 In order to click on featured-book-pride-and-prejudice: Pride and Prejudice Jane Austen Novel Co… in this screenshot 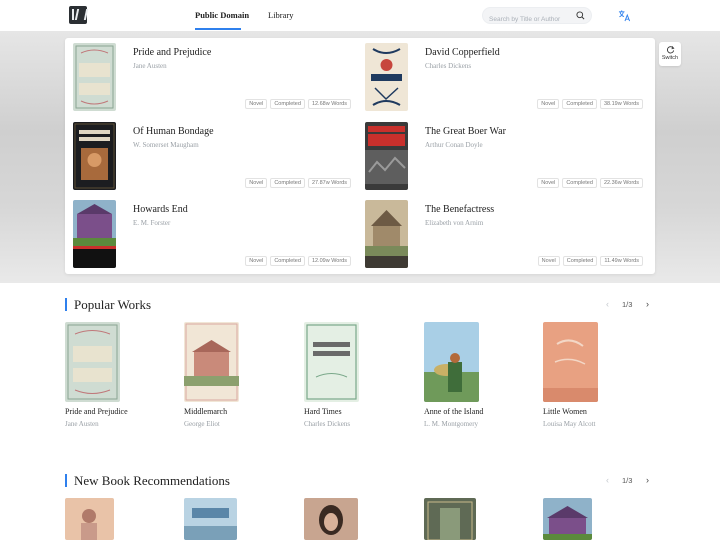, I will do `click(210, 74)`.